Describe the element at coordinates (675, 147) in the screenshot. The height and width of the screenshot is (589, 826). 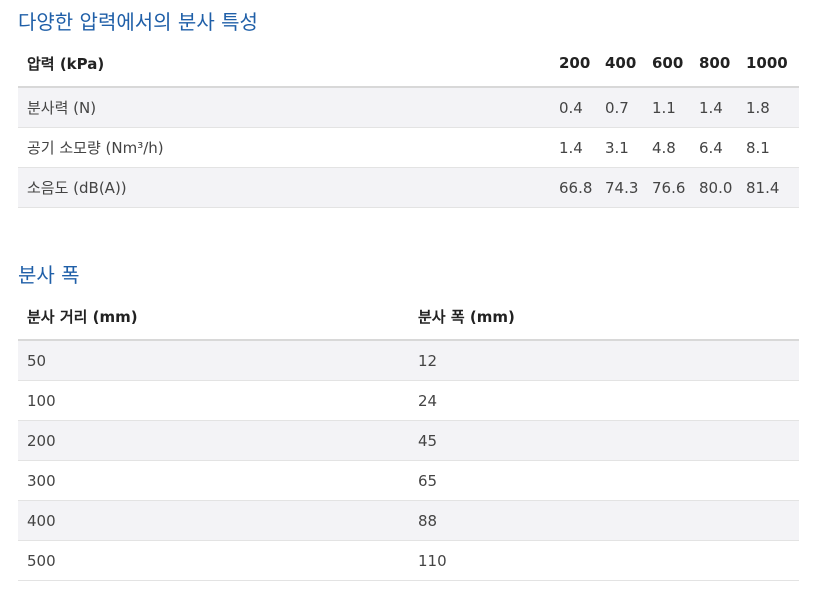
I see `cell-value: 4.8` at that location.